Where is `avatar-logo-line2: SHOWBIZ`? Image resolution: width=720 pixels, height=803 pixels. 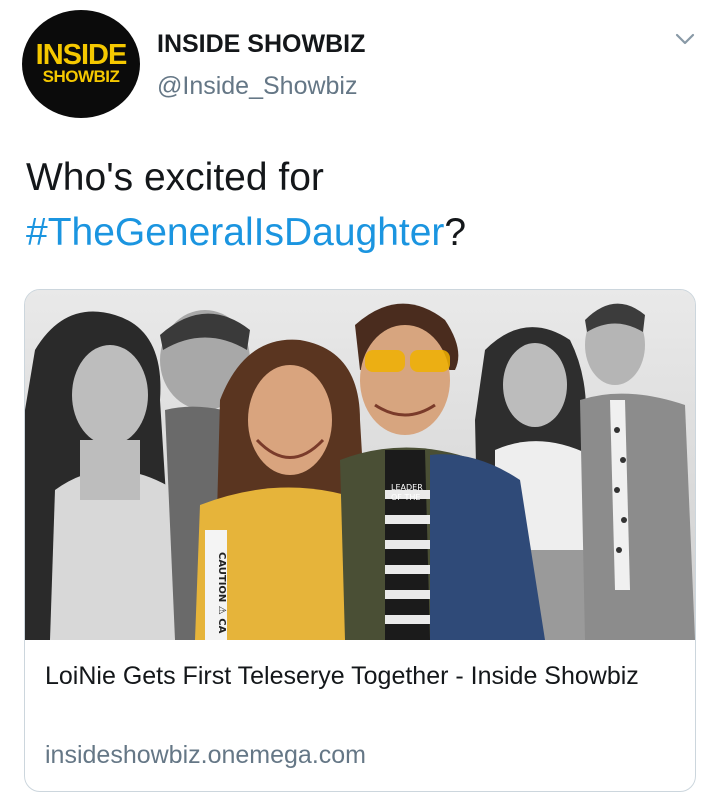 avatar-logo-line2: SHOWBIZ is located at coordinates (81, 76).